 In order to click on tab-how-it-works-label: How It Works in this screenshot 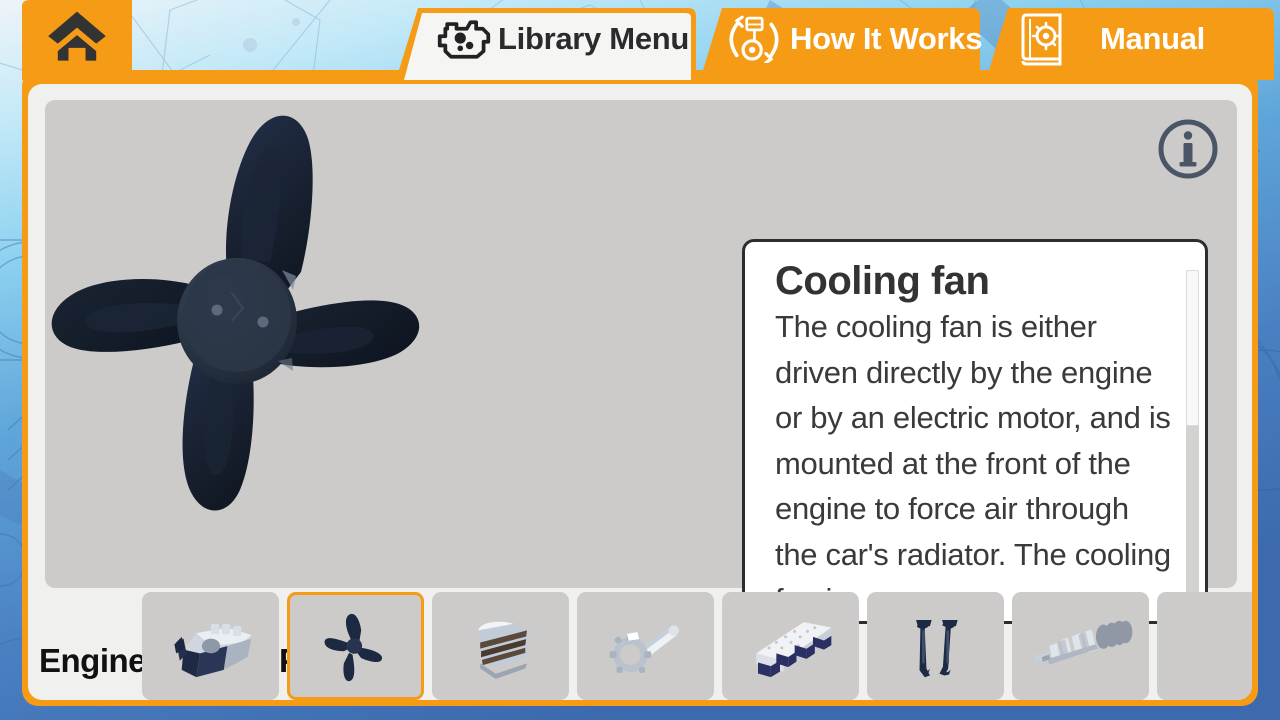, I will do `click(886, 38)`.